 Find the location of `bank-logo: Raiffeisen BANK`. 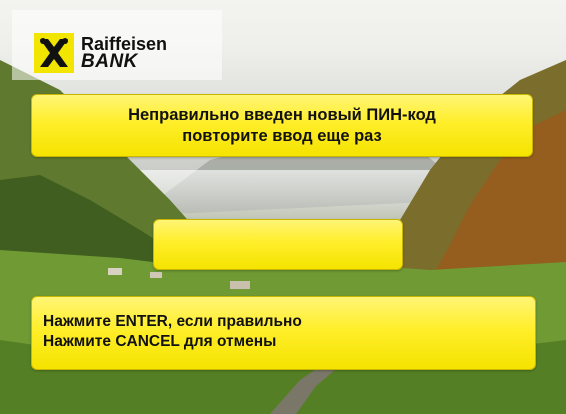

bank-logo: Raiffeisen BANK is located at coordinates (117, 45).